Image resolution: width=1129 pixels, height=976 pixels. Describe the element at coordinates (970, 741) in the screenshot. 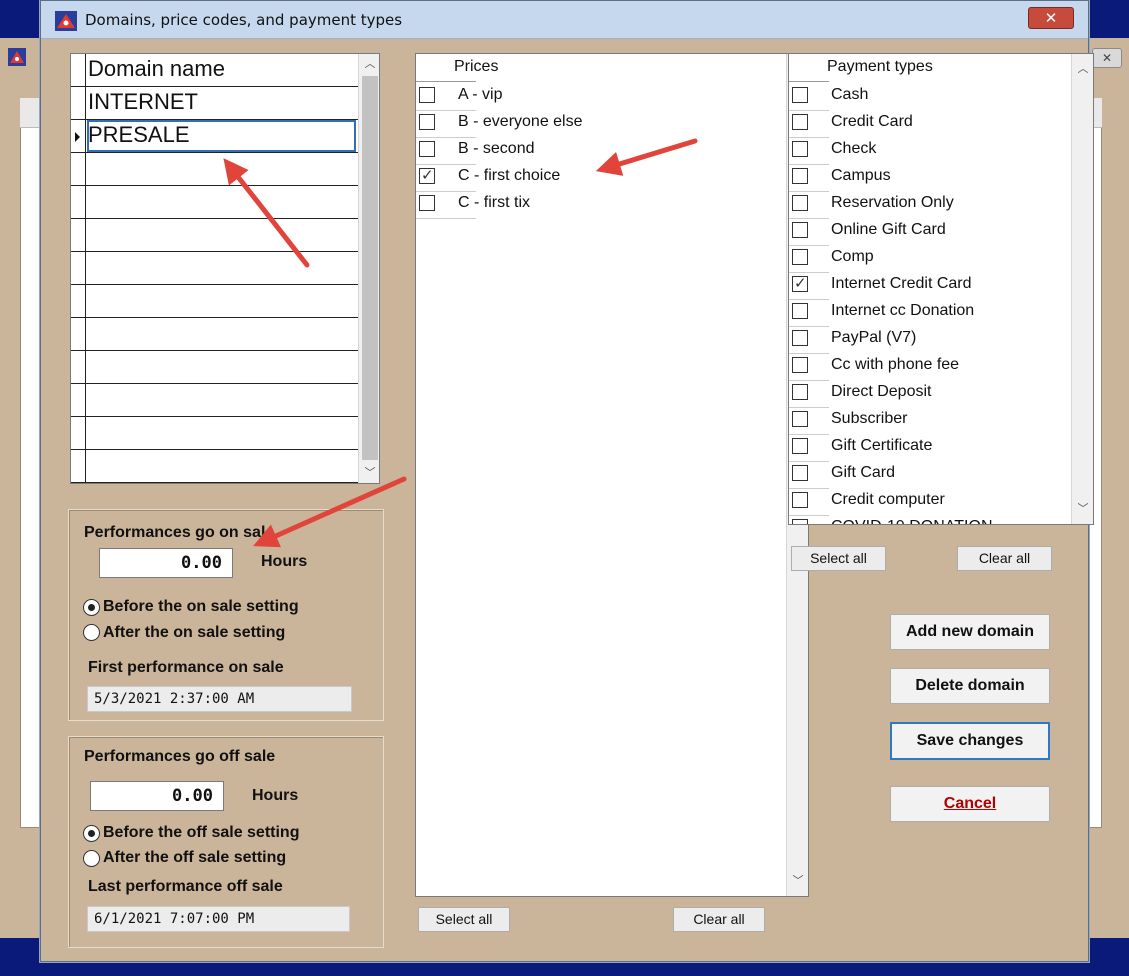

I see `save-changes-button: Save changes` at that location.